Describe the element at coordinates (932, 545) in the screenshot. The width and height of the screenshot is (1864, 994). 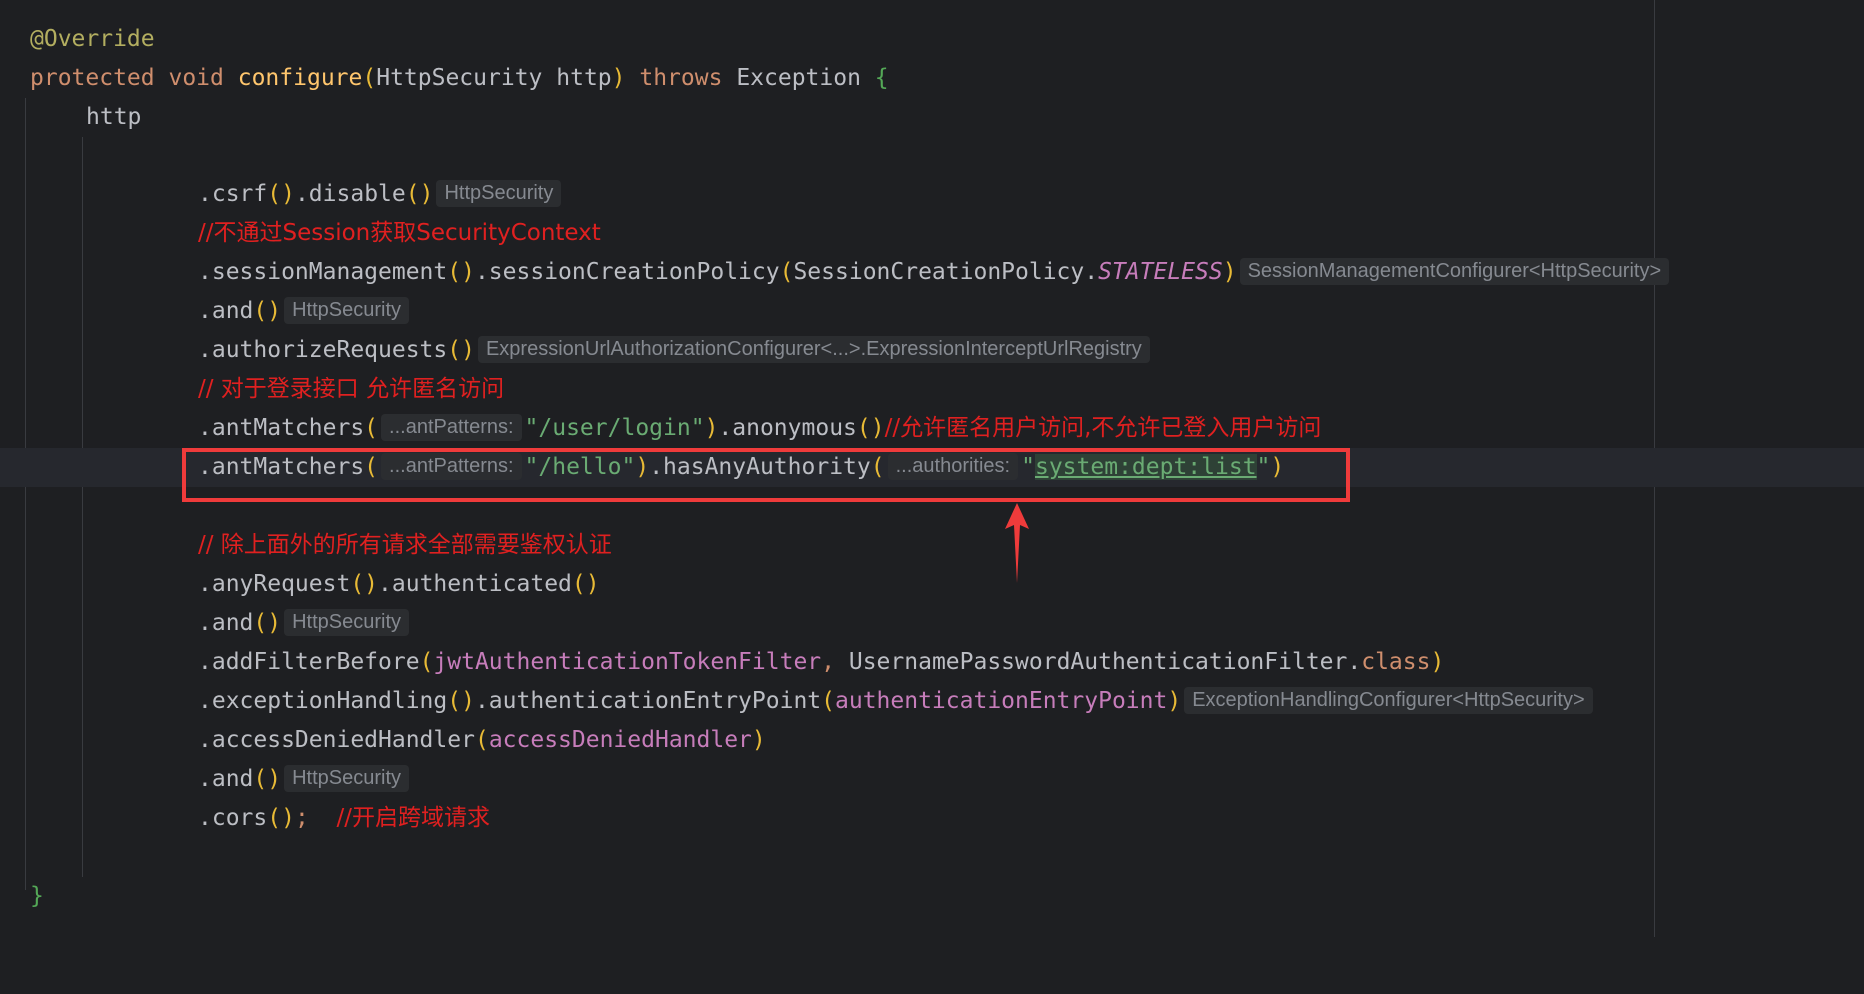
I see `code-line: // 除上面外的所有请求全部需要鉴权认证` at that location.